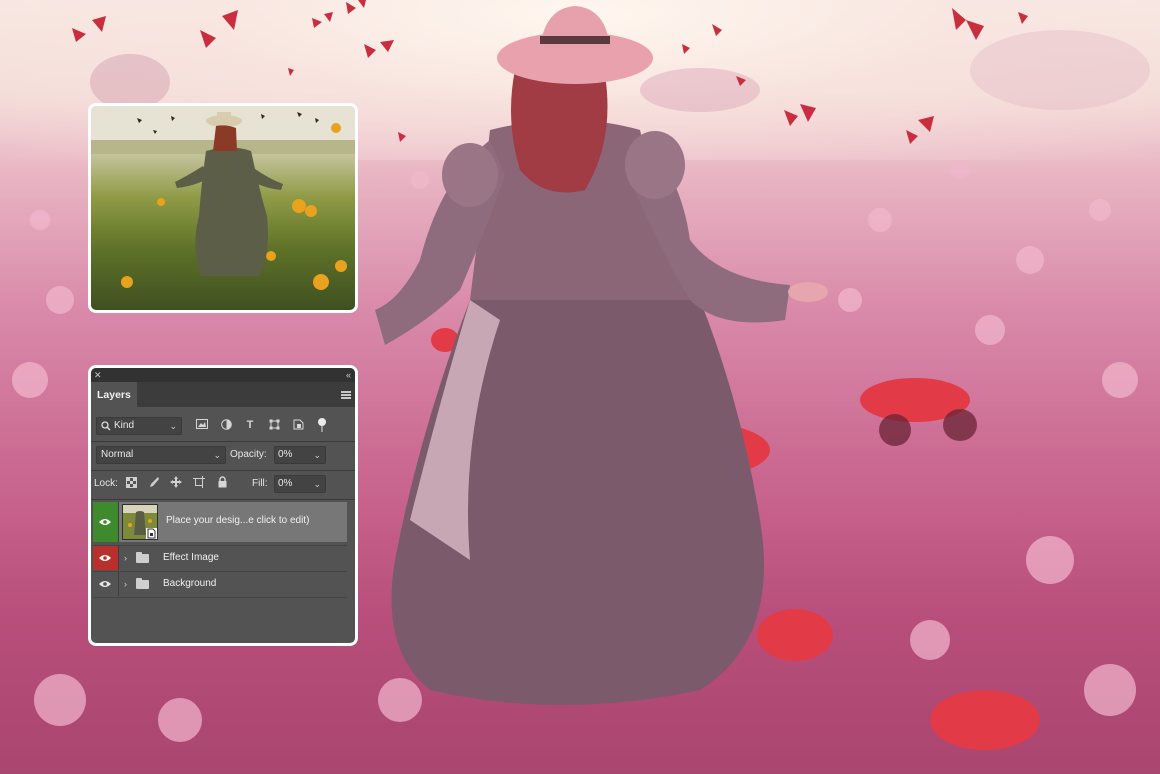  Describe the element at coordinates (260, 483) in the screenshot. I see `fill-label: Fill:` at that location.